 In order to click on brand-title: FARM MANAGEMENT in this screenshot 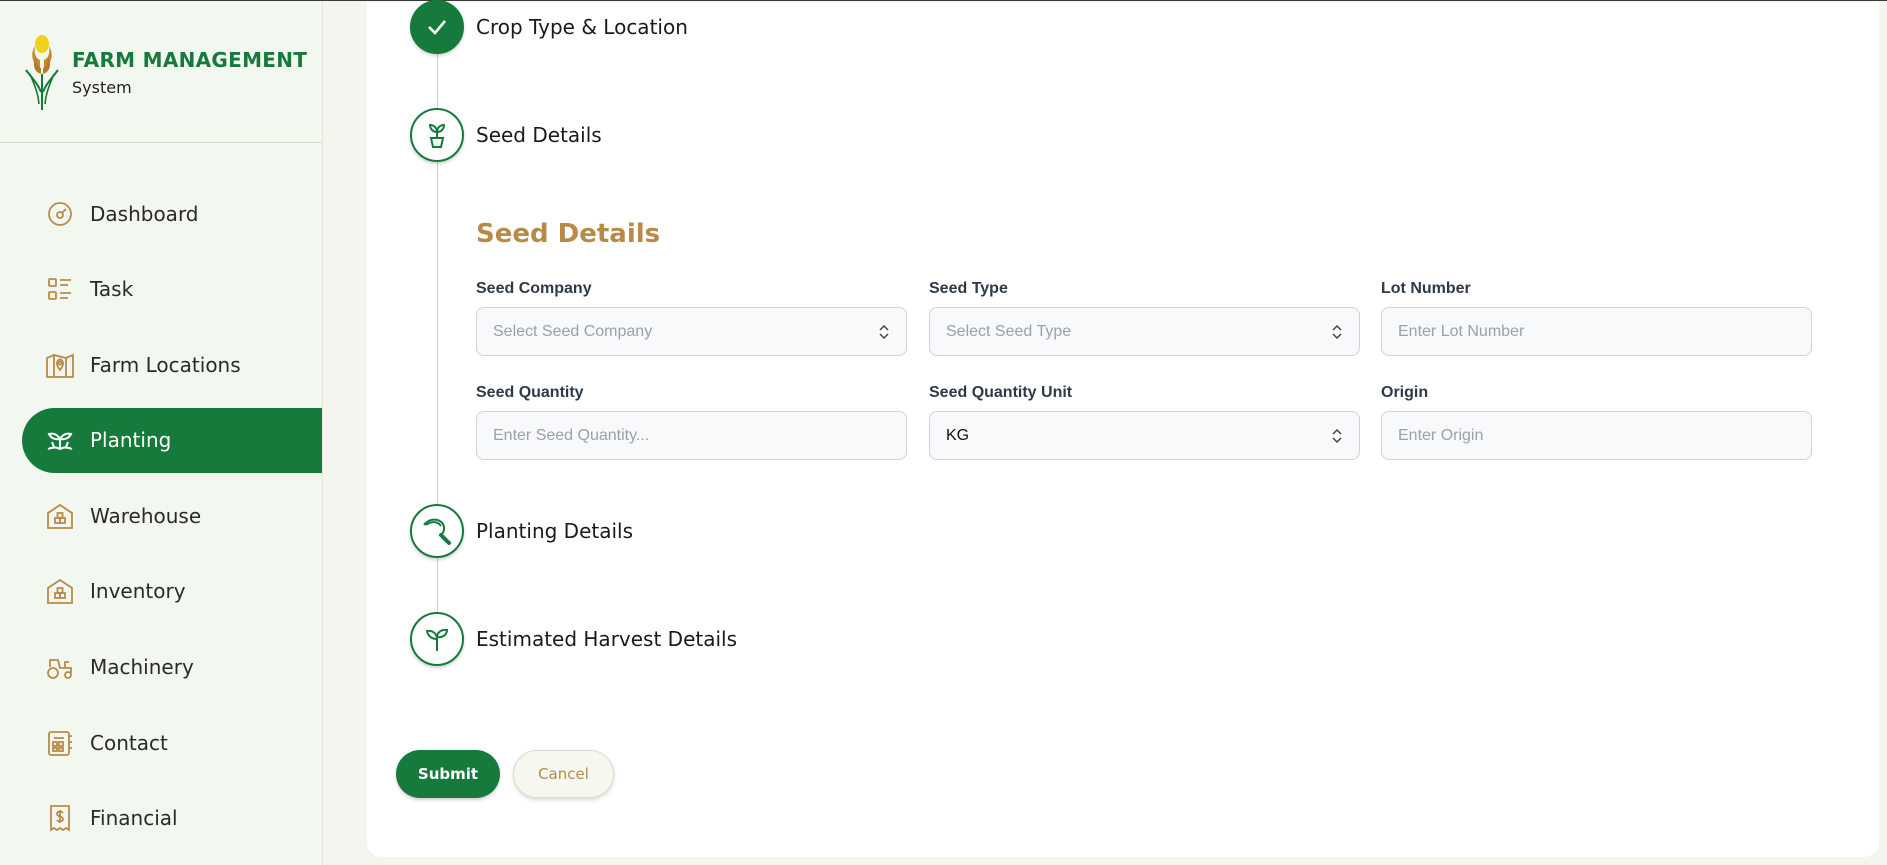, I will do `click(190, 59)`.